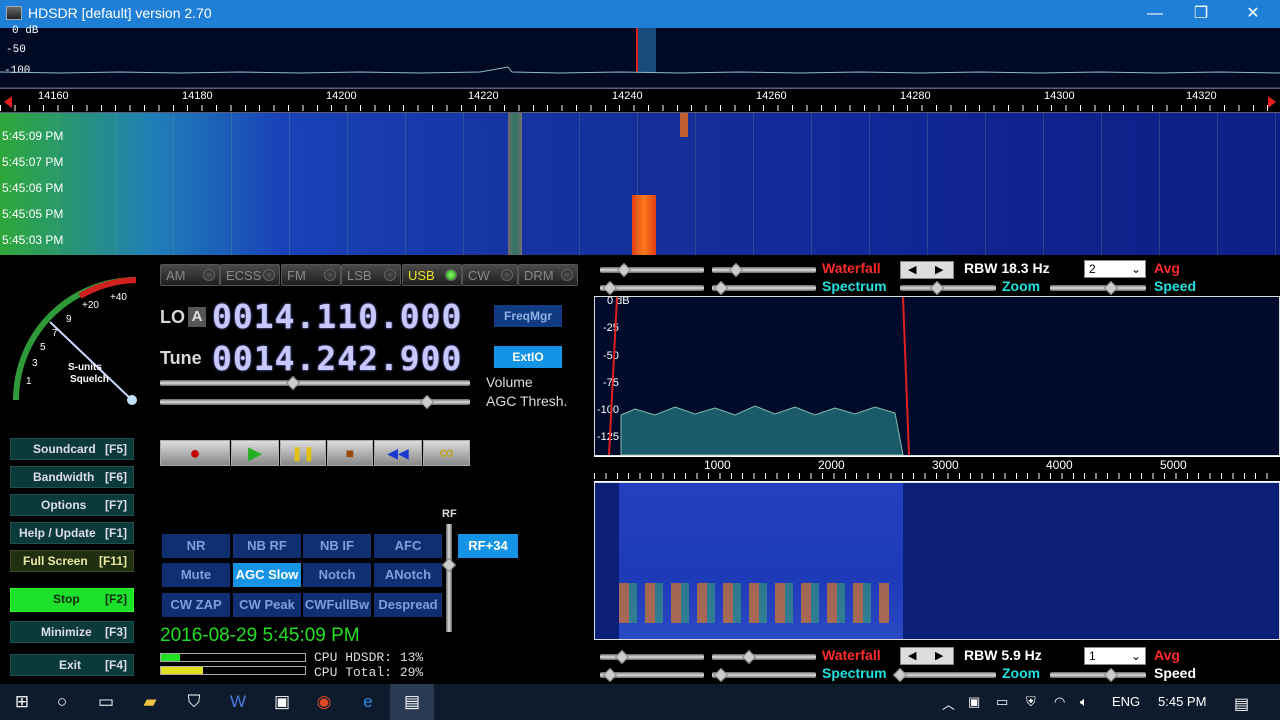 Image resolution: width=1280 pixels, height=720 pixels. What do you see at coordinates (190, 275) in the screenshot?
I see `mode-am-button: AM` at bounding box center [190, 275].